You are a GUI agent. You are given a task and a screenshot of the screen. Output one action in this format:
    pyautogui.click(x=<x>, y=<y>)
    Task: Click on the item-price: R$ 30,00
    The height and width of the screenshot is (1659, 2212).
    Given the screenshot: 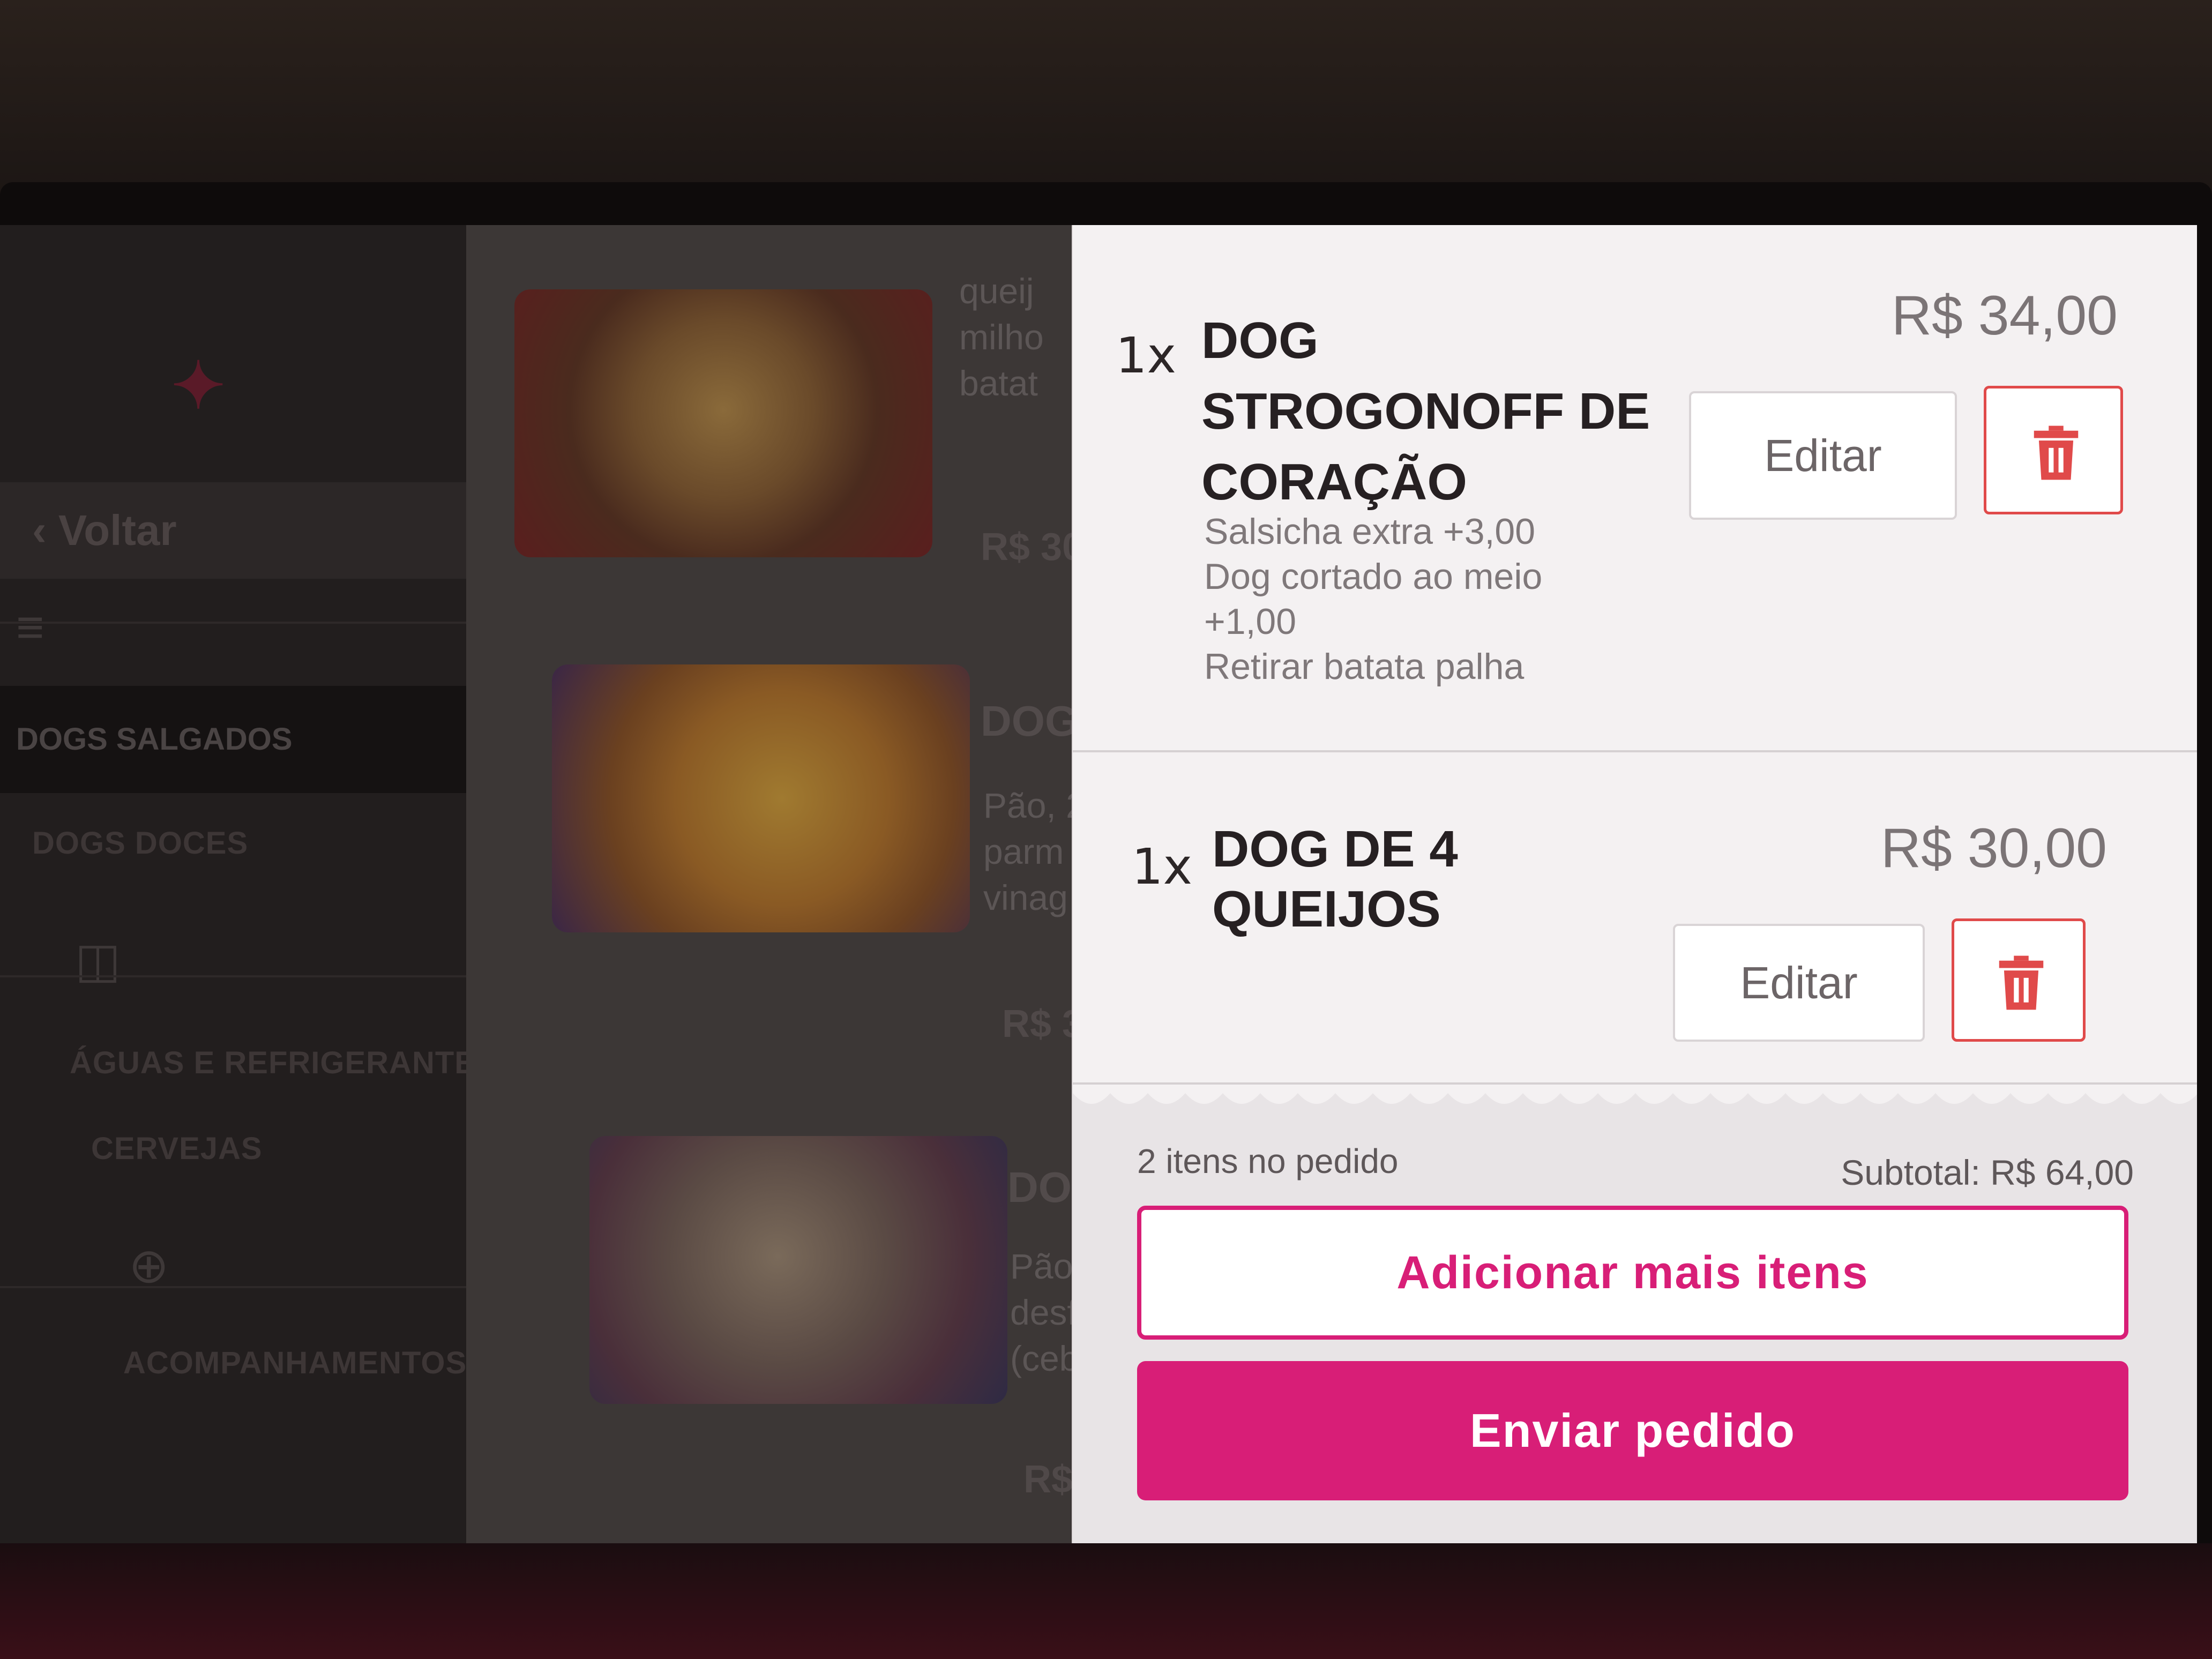 What is the action you would take?
    pyautogui.click(x=1993, y=848)
    